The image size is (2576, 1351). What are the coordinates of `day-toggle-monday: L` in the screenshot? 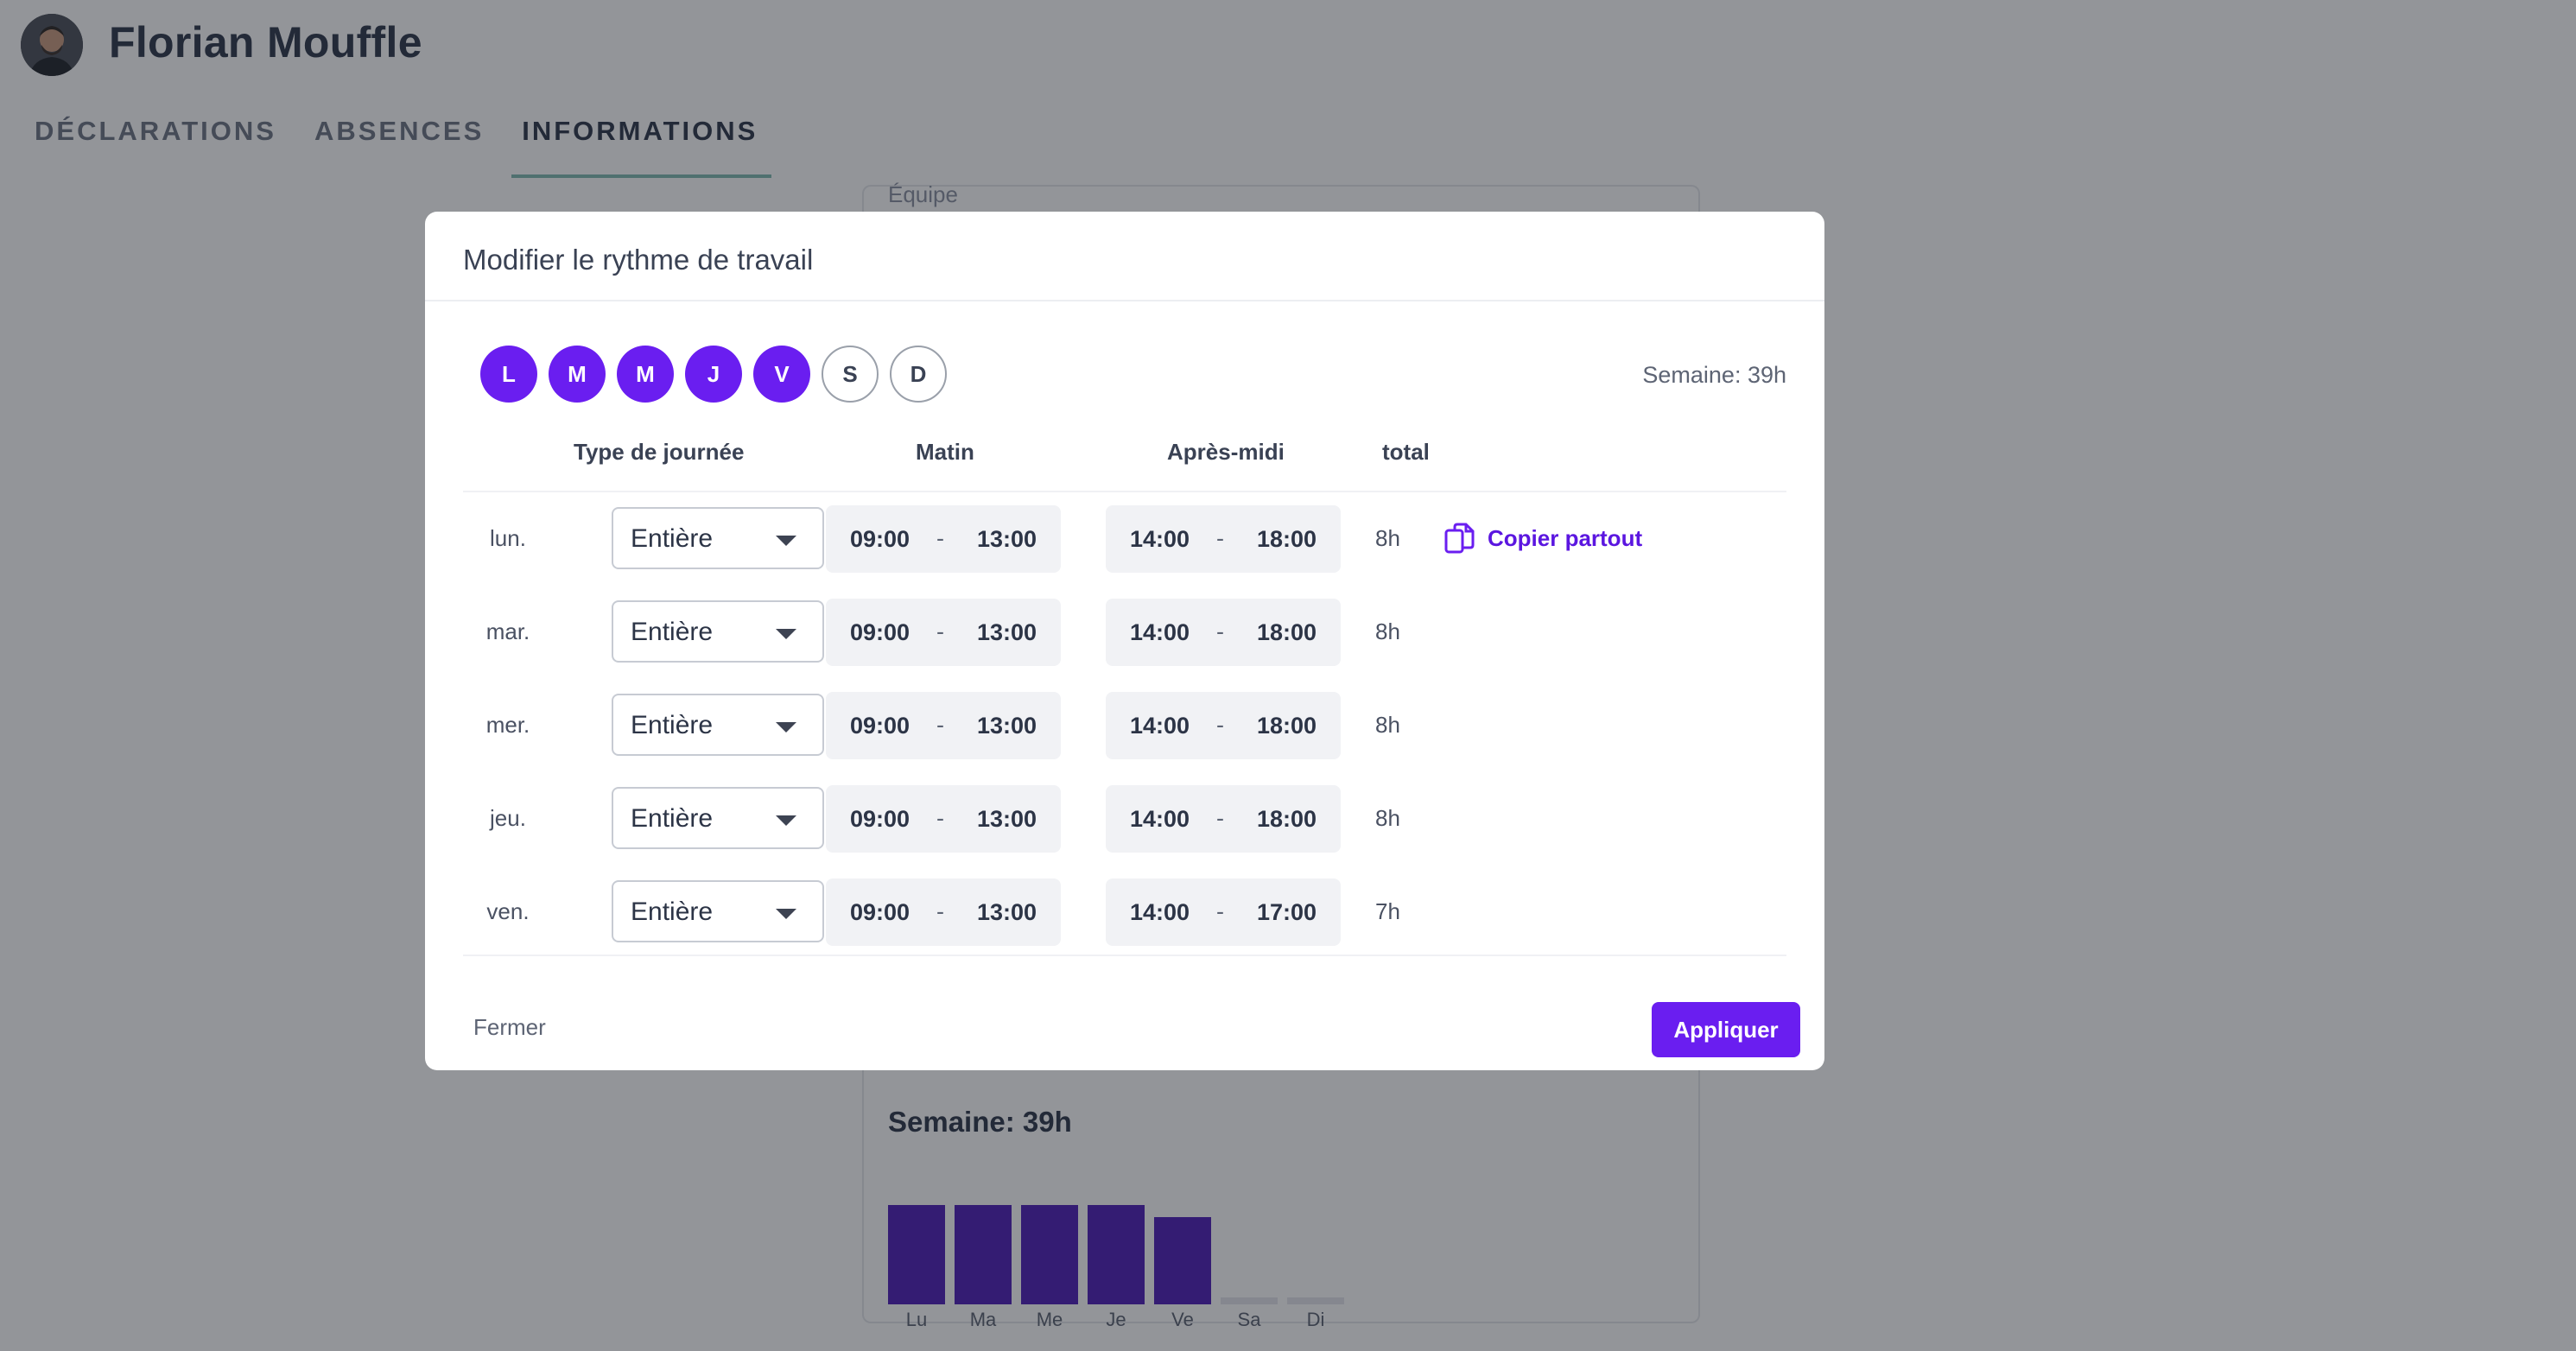 It's located at (508, 375).